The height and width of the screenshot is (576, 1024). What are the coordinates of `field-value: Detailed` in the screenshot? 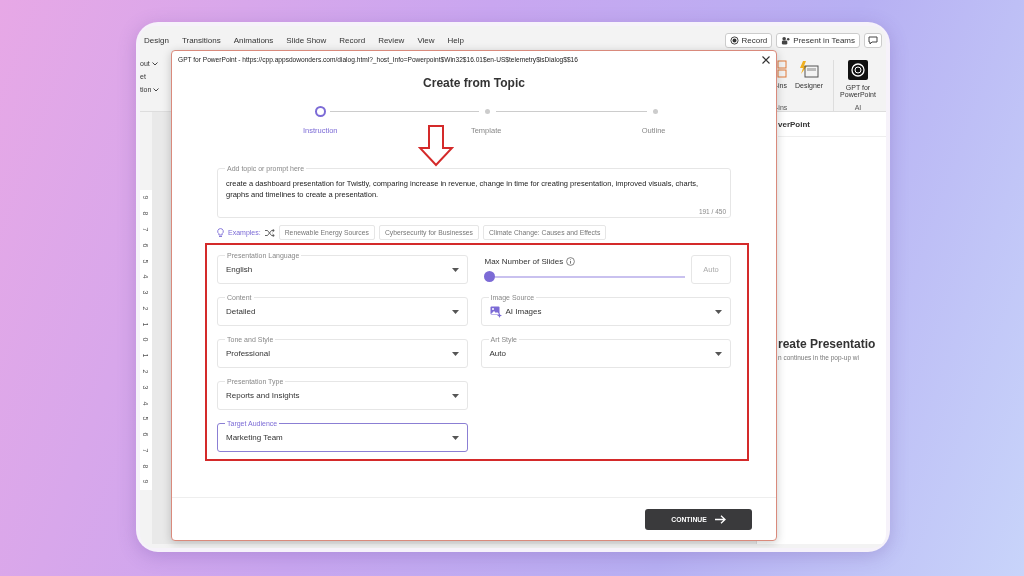 It's located at (241, 311).